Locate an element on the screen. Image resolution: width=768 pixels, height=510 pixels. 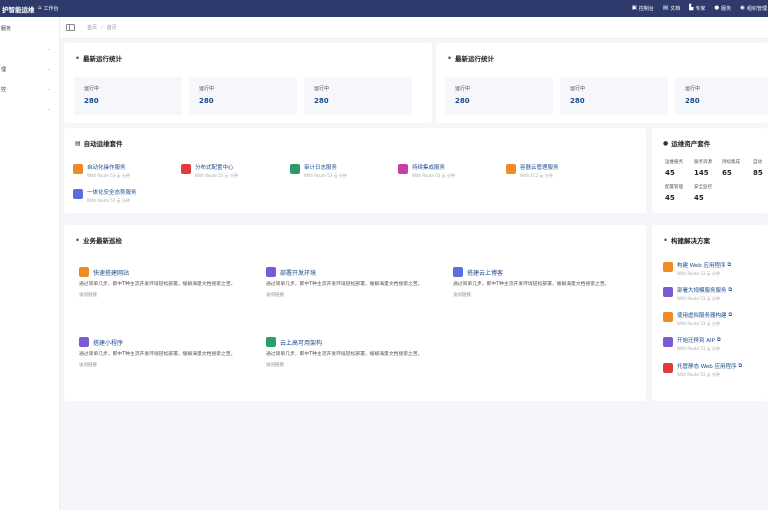
solution-name: 使用虚拟服务器构建 is located at coordinates (702, 316).